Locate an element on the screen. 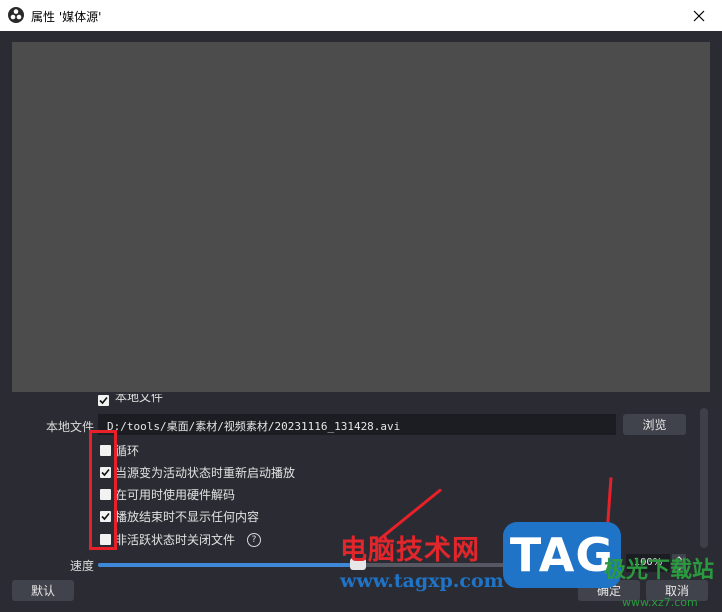 Image resolution: width=722 pixels, height=612 pixels. obs-icon is located at coordinates (16, 15).